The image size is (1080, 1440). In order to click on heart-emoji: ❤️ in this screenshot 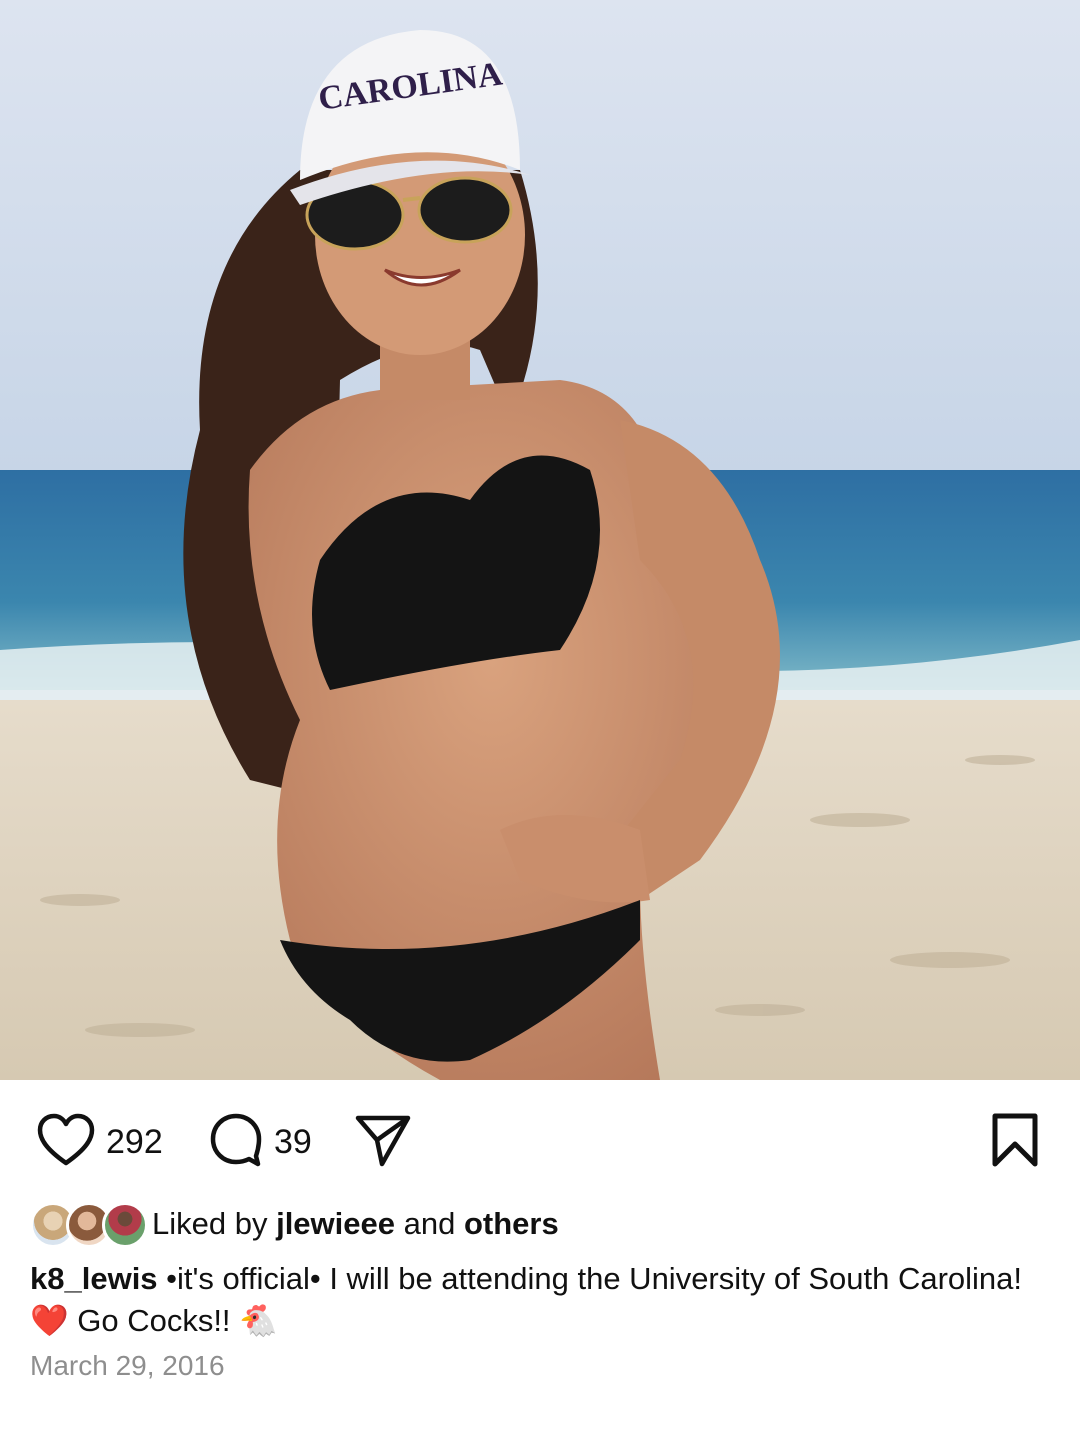, I will do `click(49, 1320)`.